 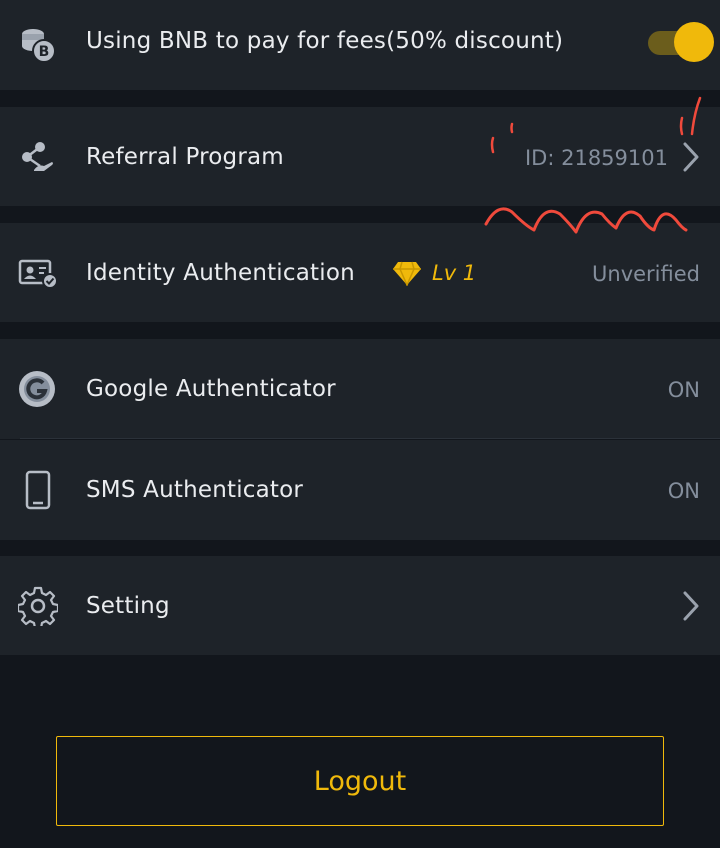 What do you see at coordinates (360, 605) in the screenshot?
I see `setting-row: Setting` at bounding box center [360, 605].